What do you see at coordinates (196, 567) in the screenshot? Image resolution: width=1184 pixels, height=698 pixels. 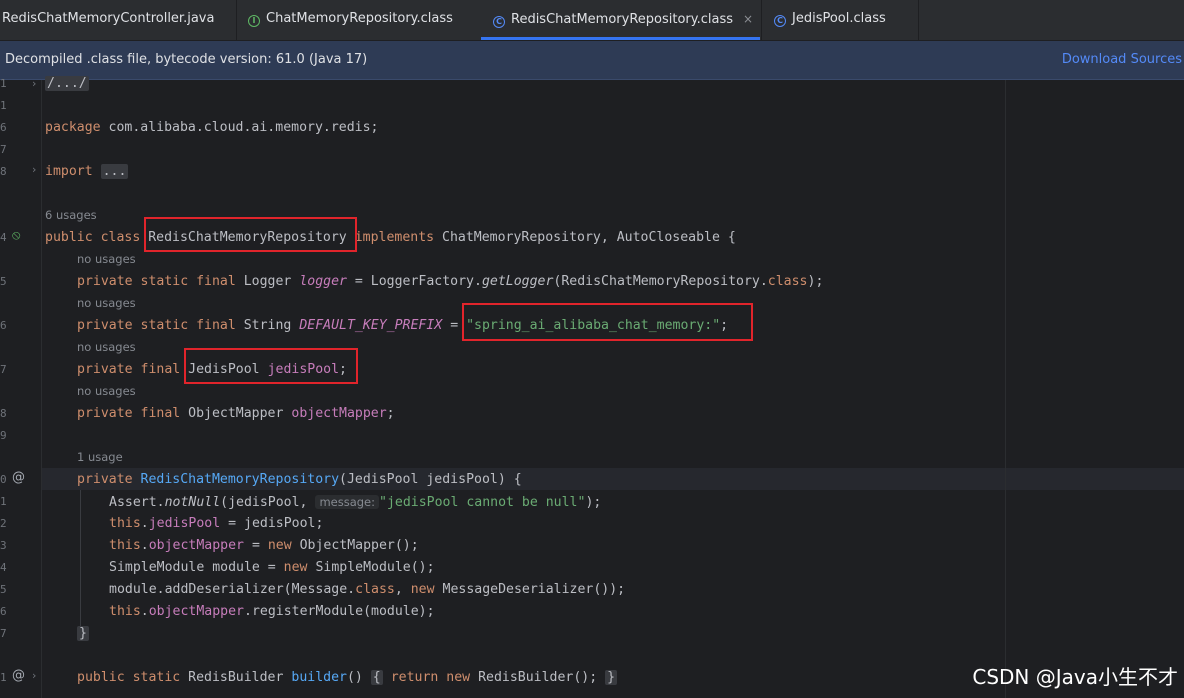 I see `code-text: SimpleModule module =` at bounding box center [196, 567].